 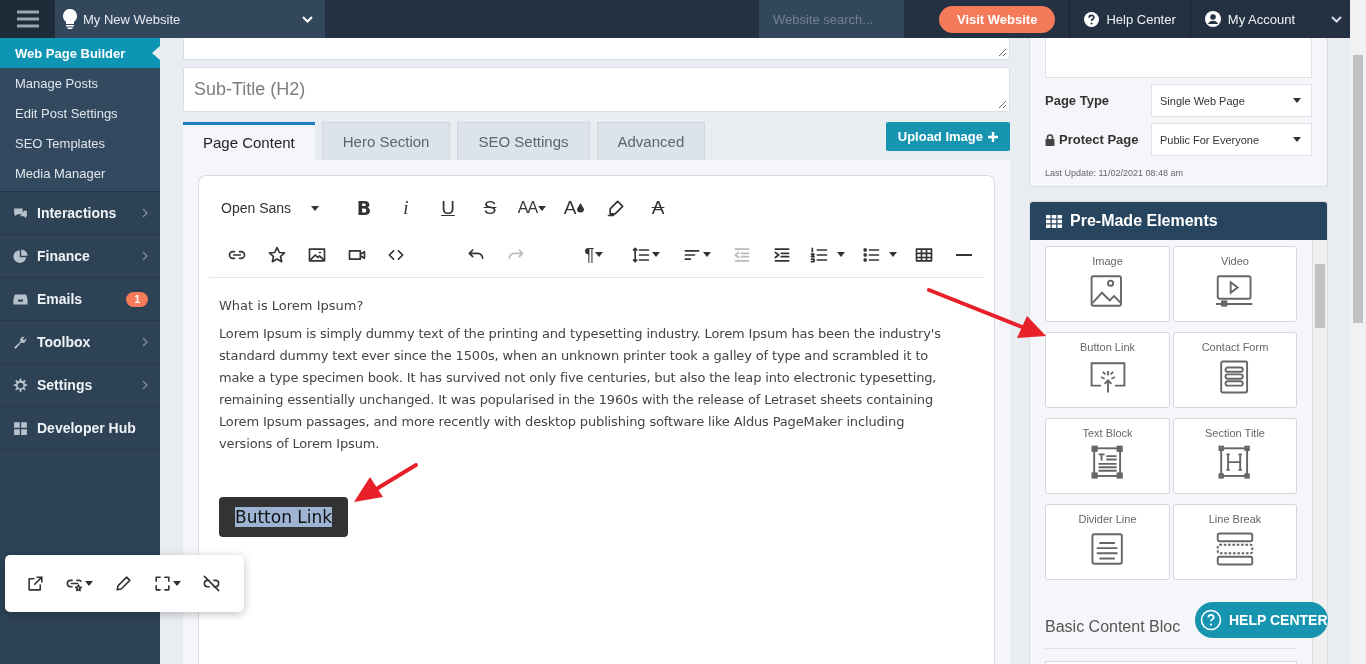 What do you see at coordinates (20, 385) in the screenshot?
I see `settings-icon` at bounding box center [20, 385].